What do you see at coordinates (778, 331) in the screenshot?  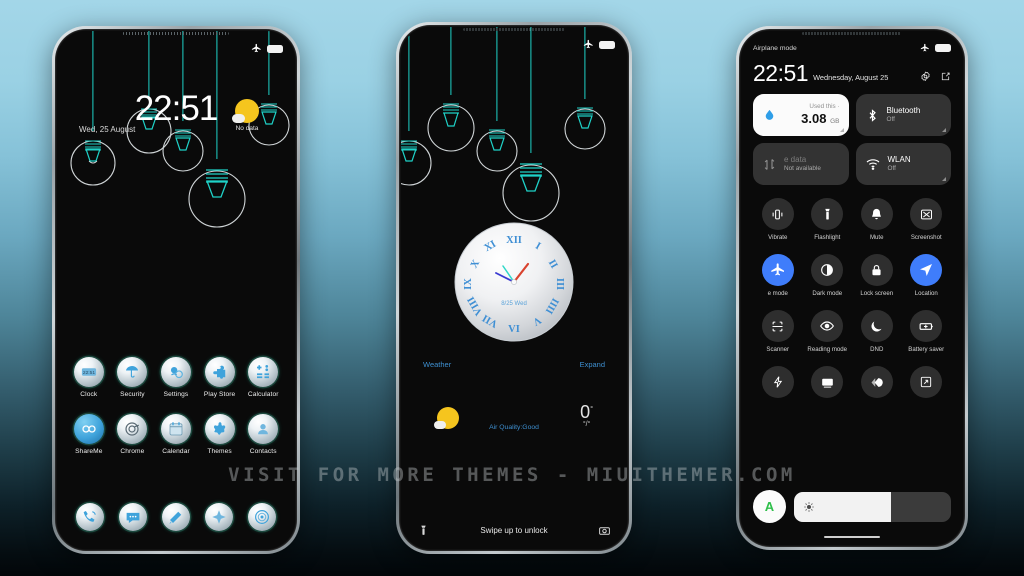 I see `toggle-scanner: Scanner` at bounding box center [778, 331].